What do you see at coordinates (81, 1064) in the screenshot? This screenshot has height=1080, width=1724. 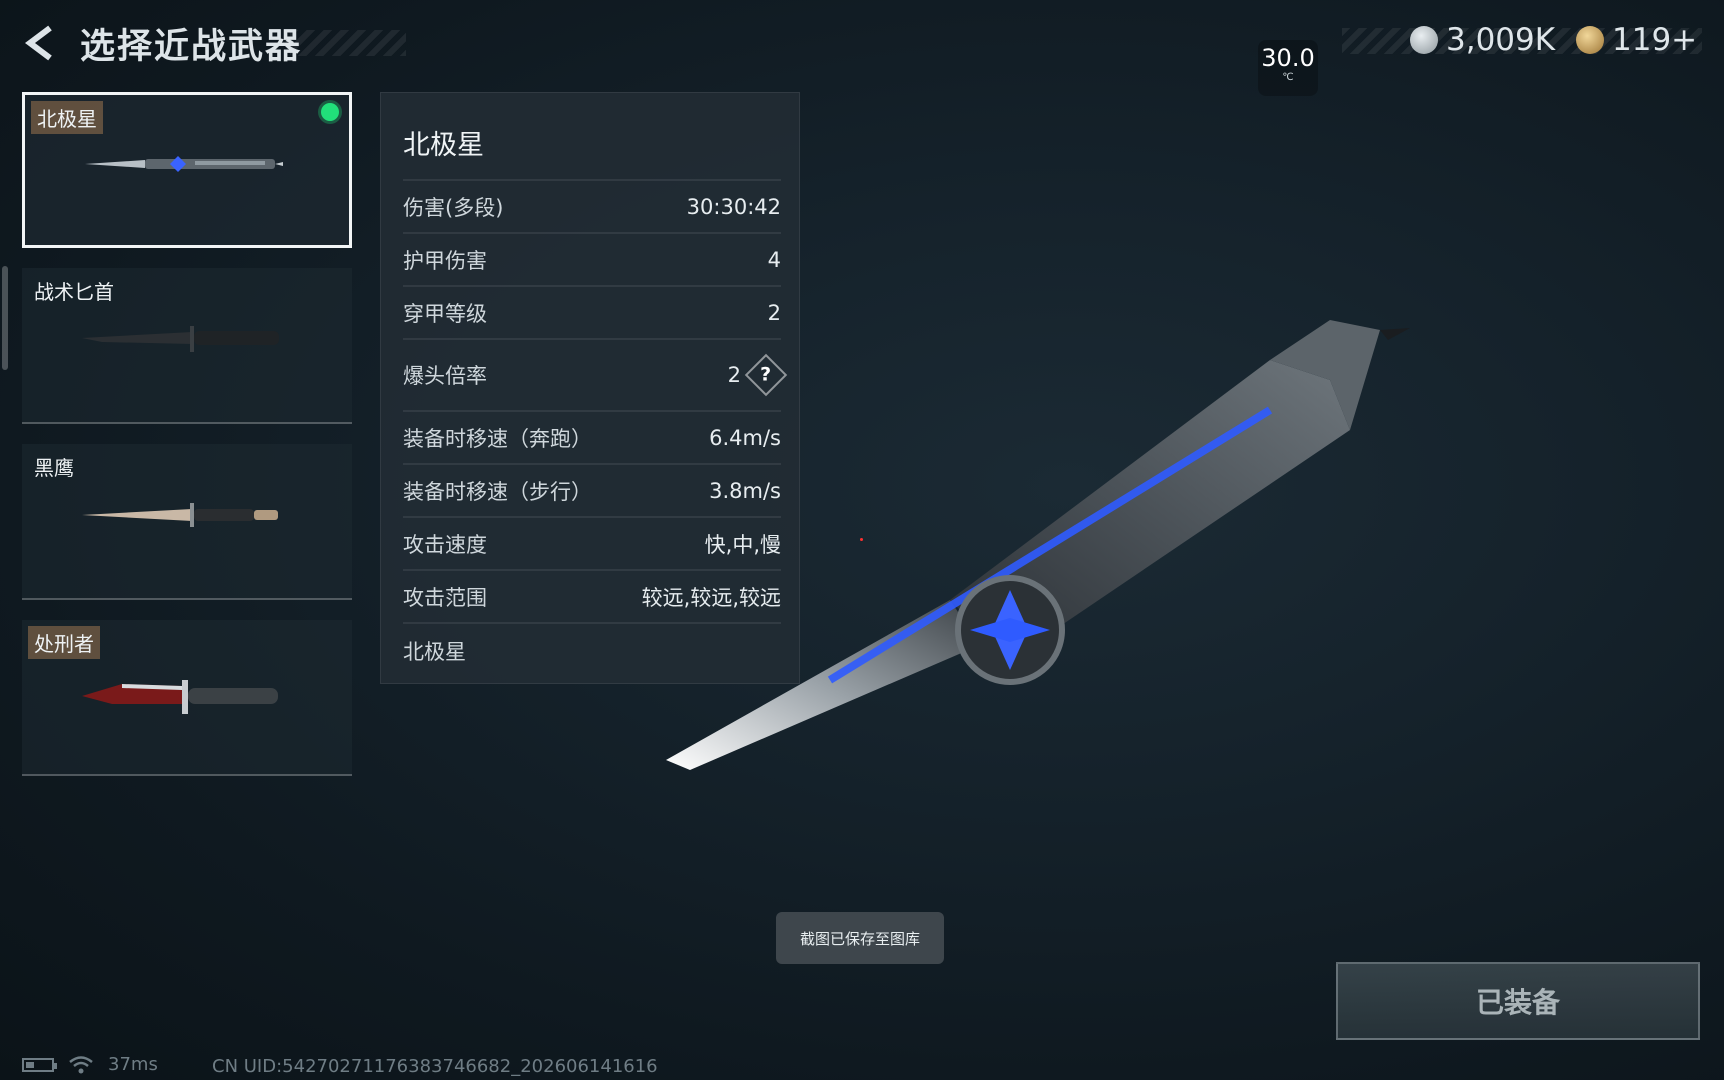 I see `wifi-icon` at bounding box center [81, 1064].